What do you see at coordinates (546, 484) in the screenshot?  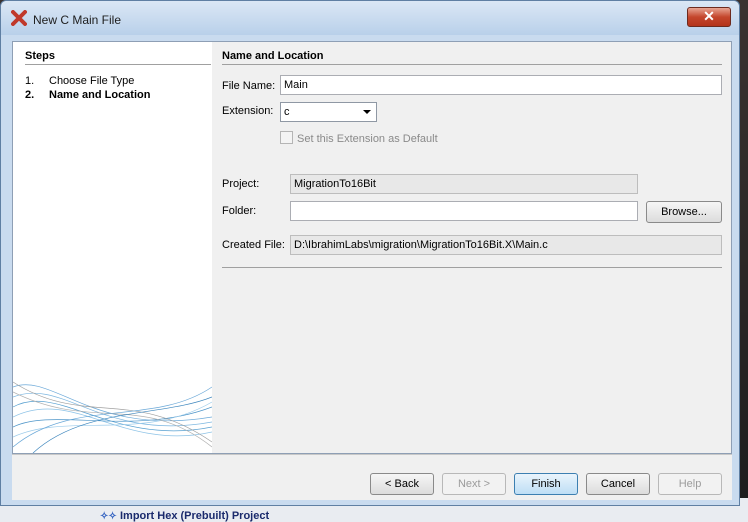 I see `finish-button: Finish` at bounding box center [546, 484].